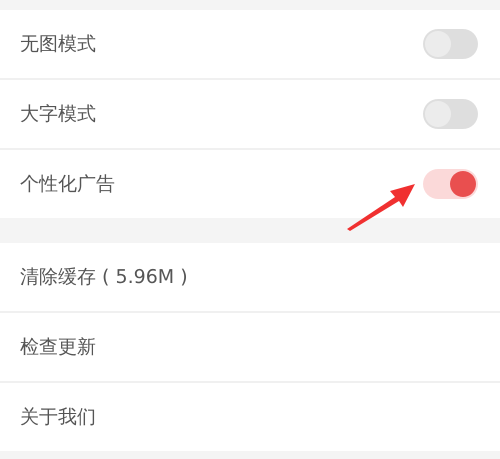 The image size is (500, 459). I want to click on setting-link: 清除缓存 ( 5.96M ), so click(104, 277).